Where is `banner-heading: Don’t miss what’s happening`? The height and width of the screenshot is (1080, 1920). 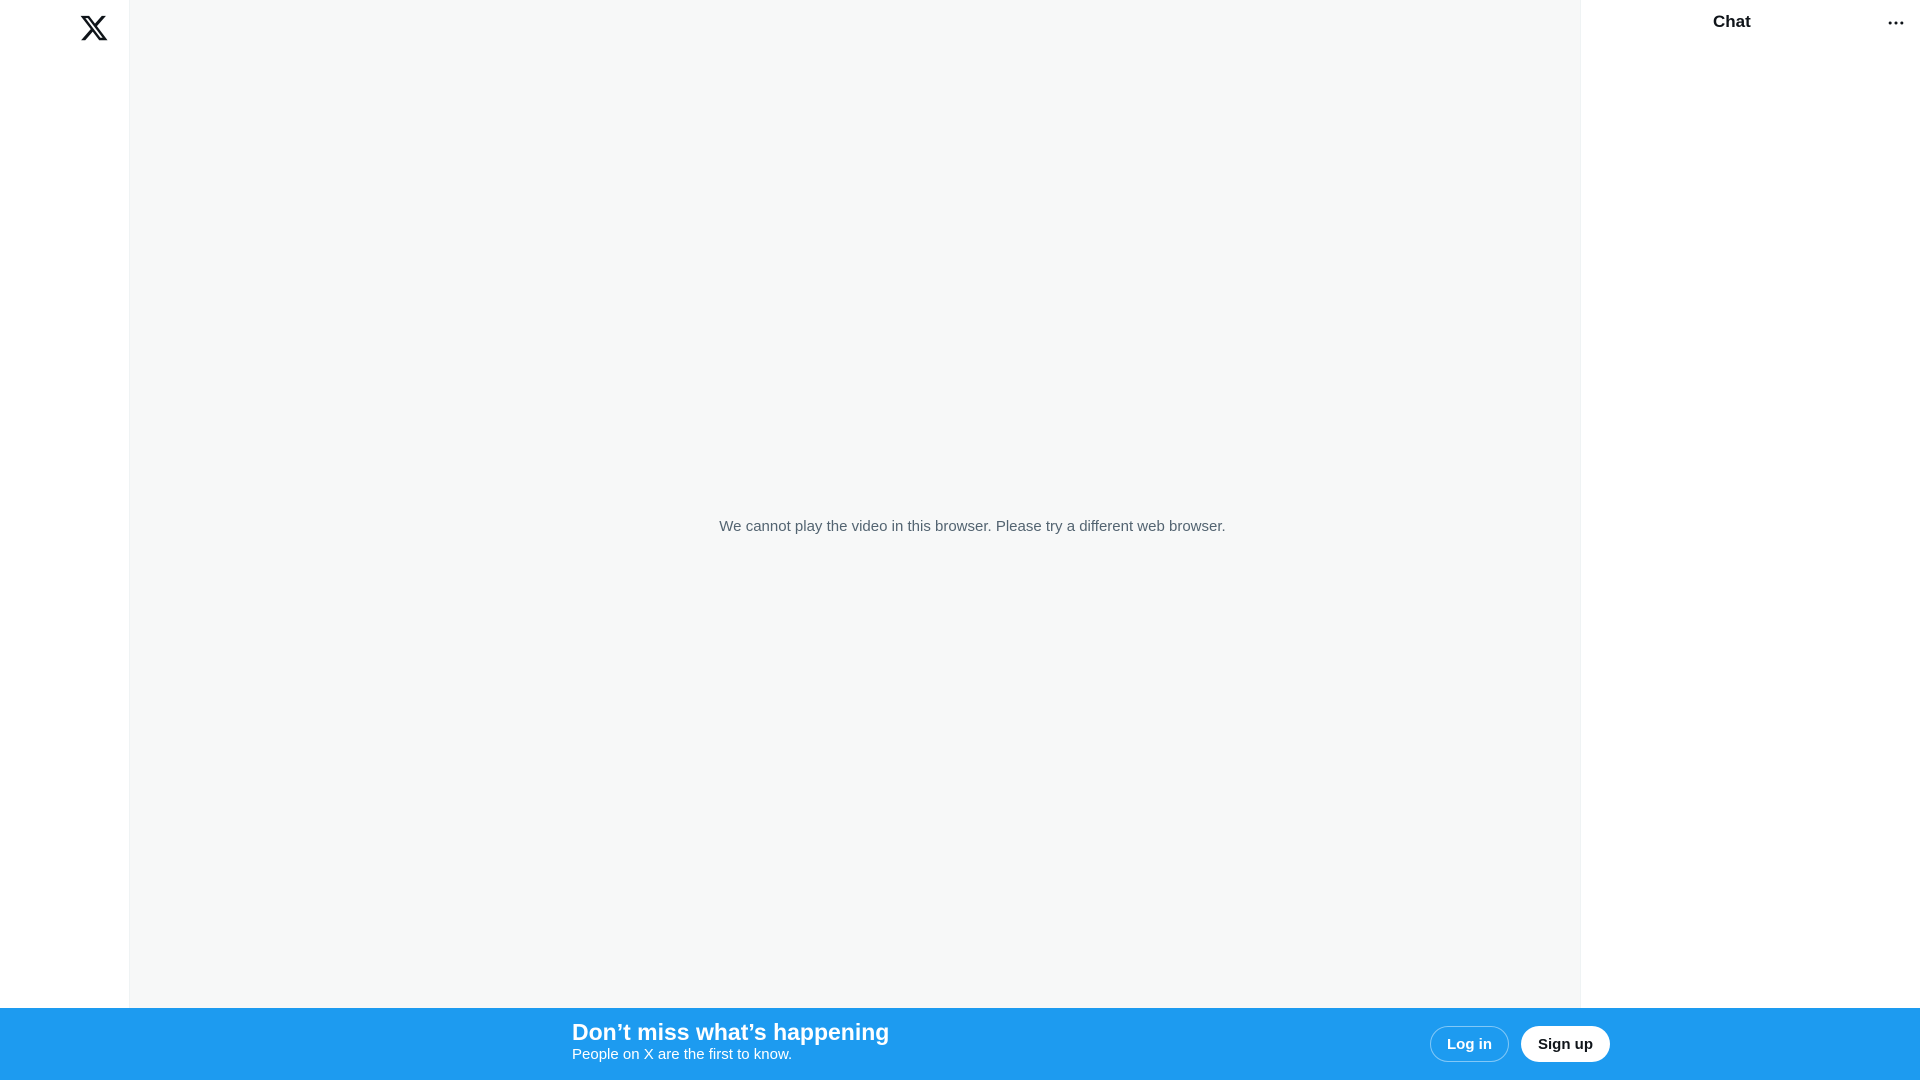 banner-heading: Don’t miss what’s happening is located at coordinates (731, 1032).